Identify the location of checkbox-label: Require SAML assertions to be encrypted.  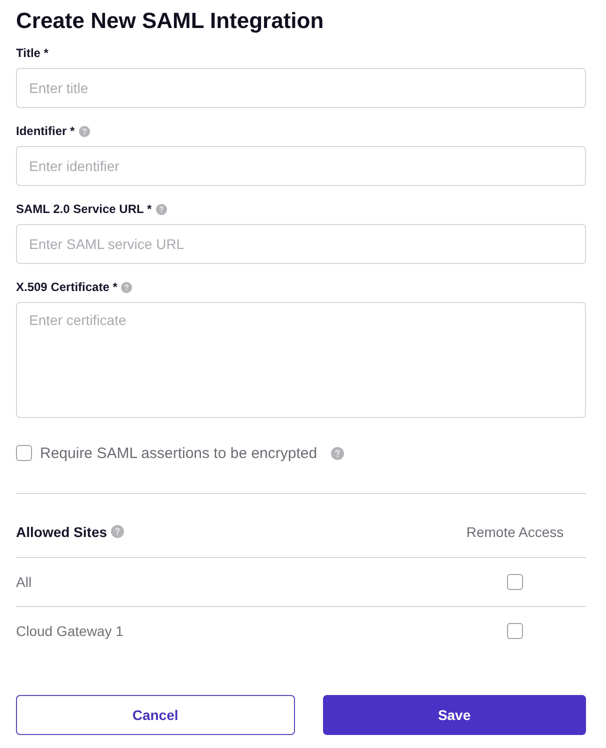
(179, 453).